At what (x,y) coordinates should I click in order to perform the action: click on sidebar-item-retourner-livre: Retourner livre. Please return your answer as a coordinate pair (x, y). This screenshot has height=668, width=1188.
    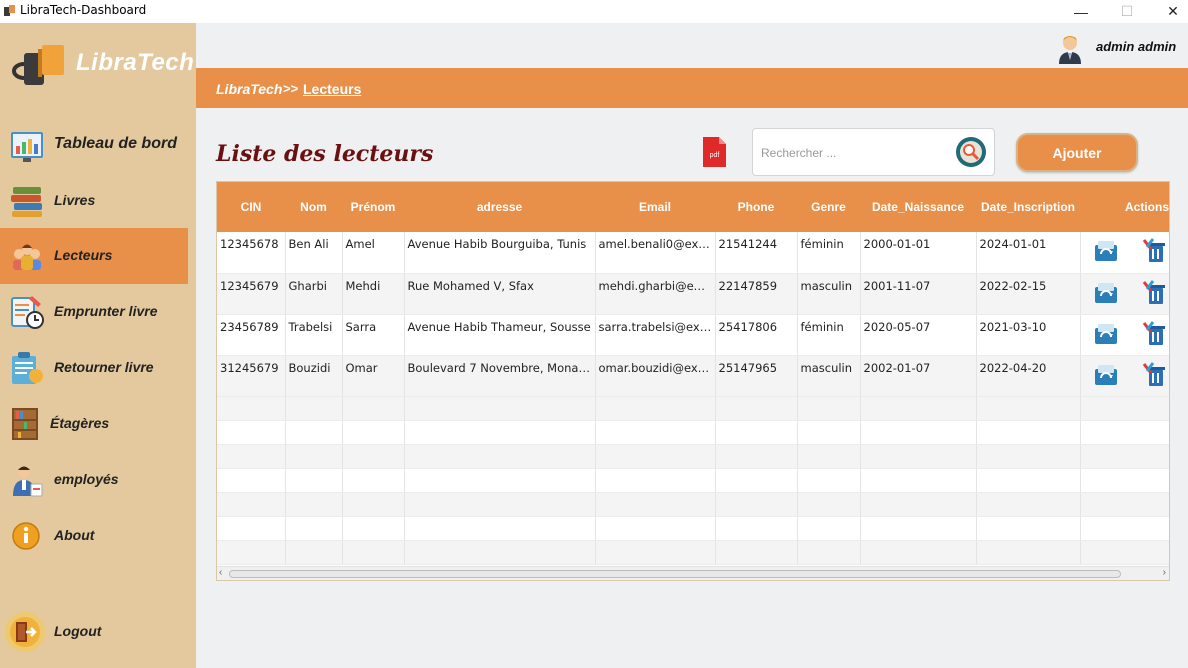
    Looking at the image, I should click on (94, 368).